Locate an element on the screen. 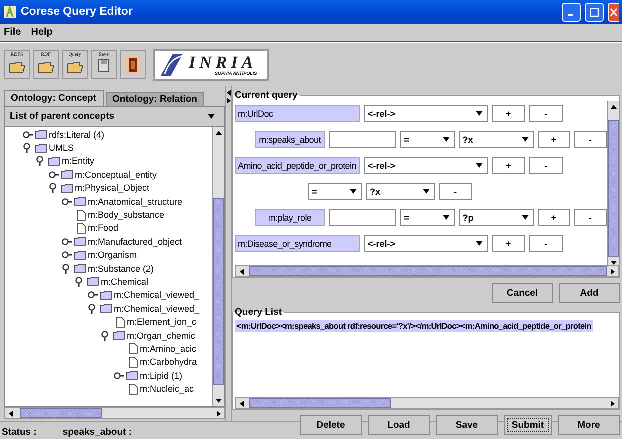 The image size is (622, 439). dialog-button: Cancel is located at coordinates (522, 293).